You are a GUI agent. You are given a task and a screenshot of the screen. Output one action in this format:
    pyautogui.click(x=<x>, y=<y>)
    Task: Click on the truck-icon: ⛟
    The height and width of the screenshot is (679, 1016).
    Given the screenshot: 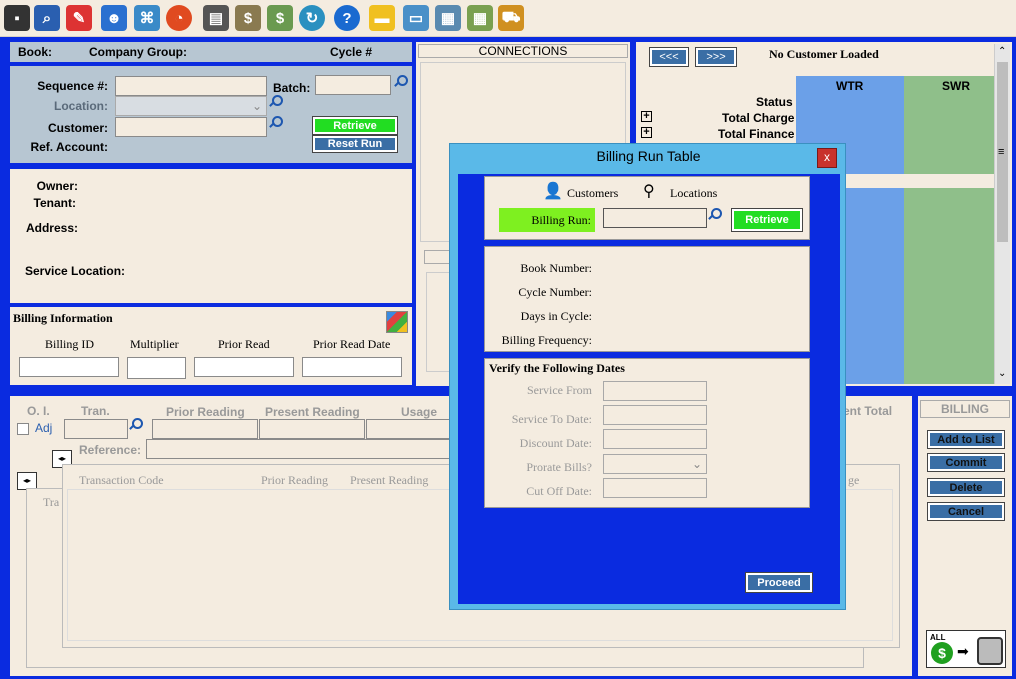 What is the action you would take?
    pyautogui.click(x=511, y=18)
    